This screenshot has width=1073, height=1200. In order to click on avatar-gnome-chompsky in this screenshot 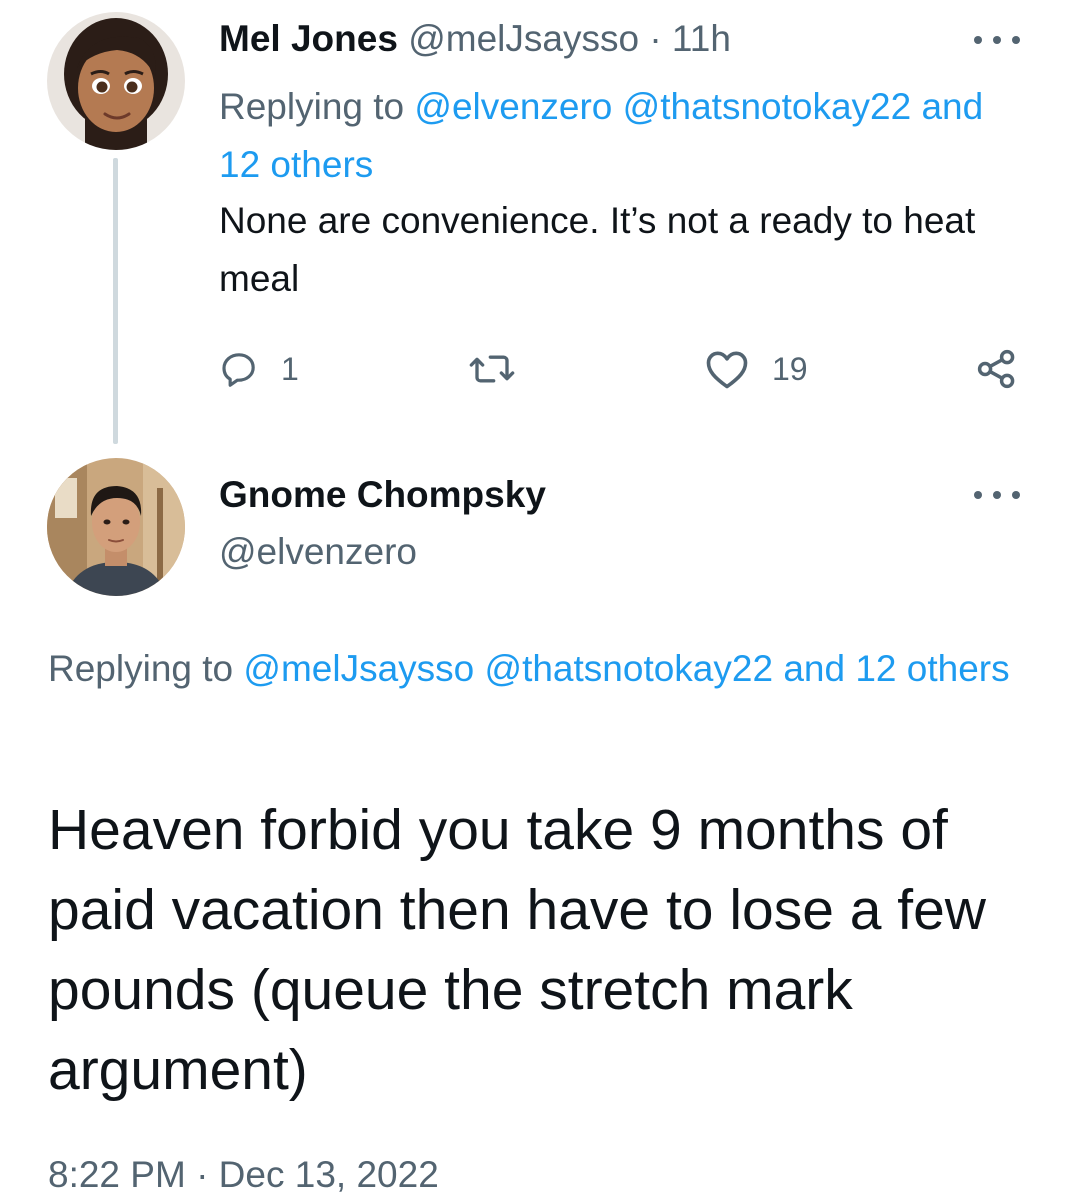, I will do `click(116, 527)`.